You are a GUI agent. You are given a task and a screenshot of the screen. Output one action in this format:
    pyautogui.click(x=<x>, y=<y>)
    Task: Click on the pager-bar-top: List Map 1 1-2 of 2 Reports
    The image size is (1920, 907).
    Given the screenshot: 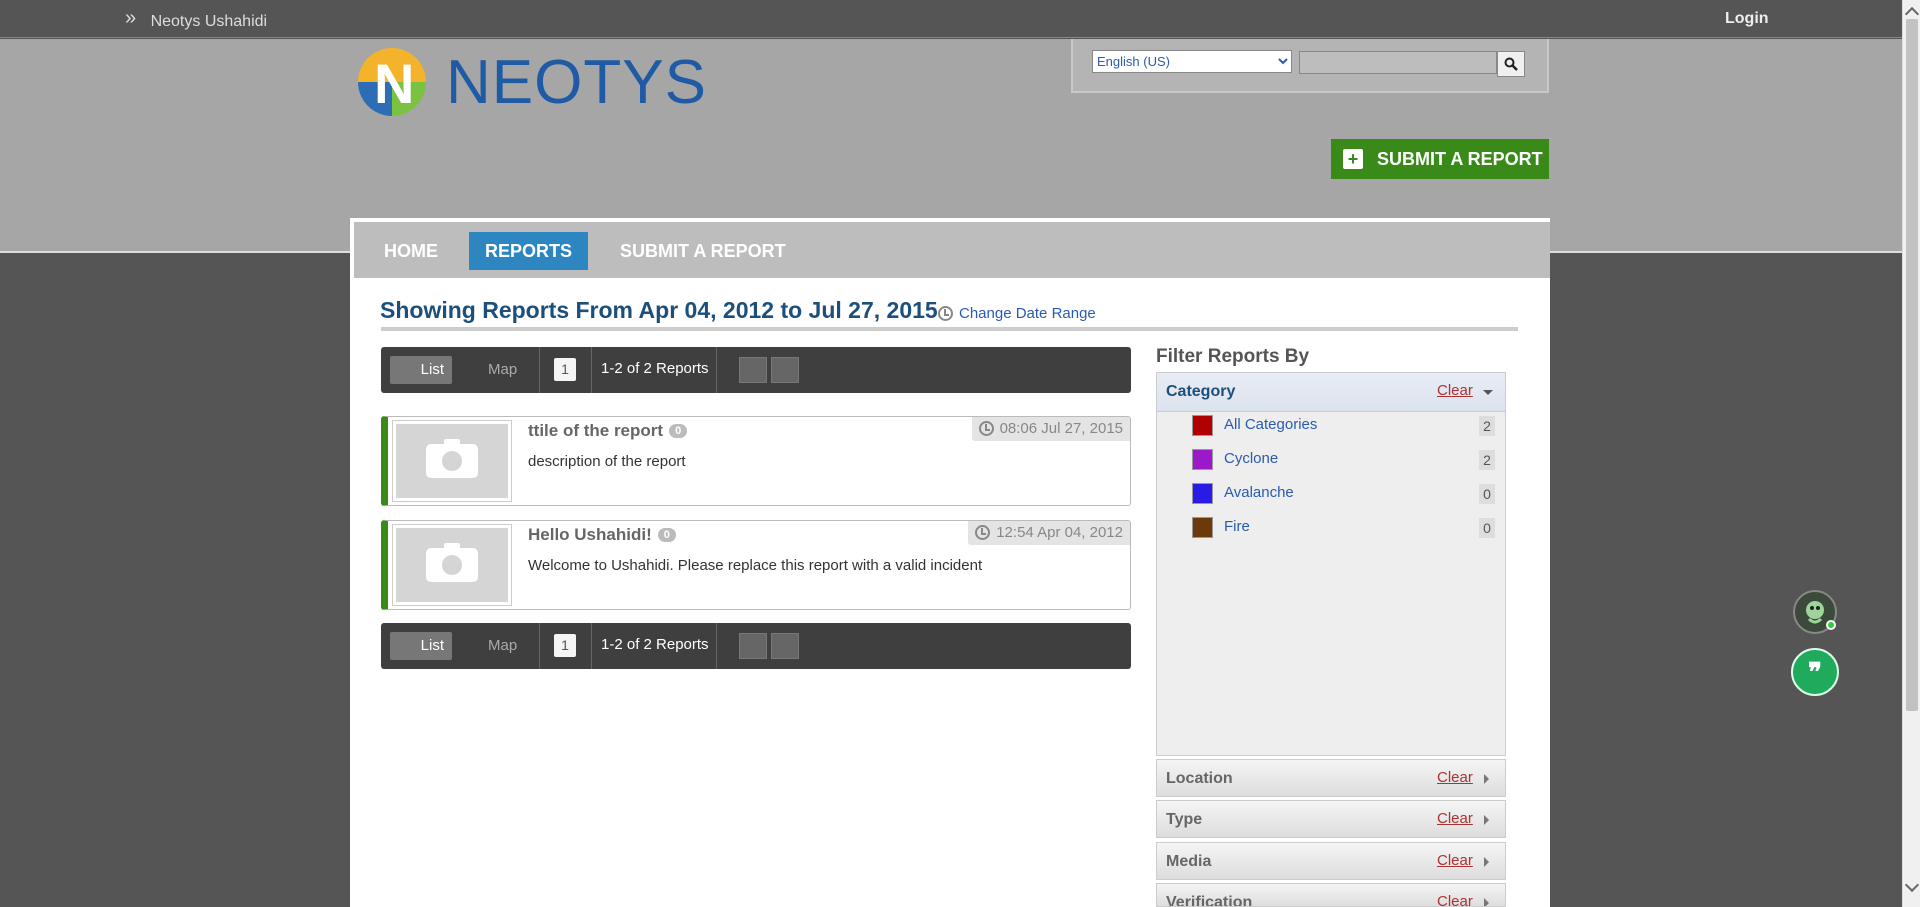 What is the action you would take?
    pyautogui.click(x=756, y=370)
    